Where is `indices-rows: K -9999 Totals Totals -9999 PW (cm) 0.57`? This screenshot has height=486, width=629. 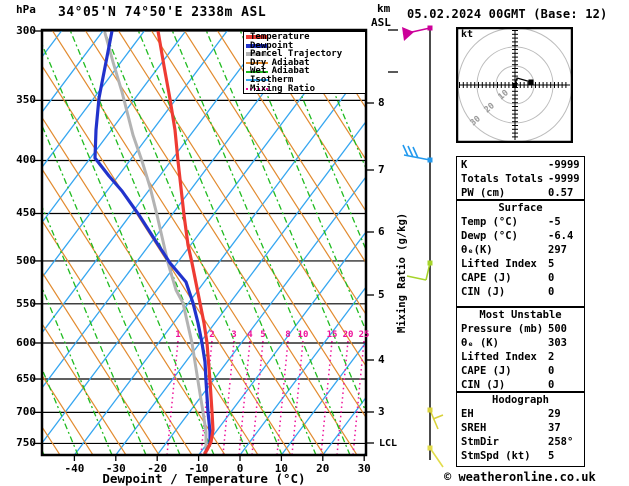 indices-rows: K -9999 Totals Totals -9999 PW (cm) 0.57 is located at coordinates (520, 179).